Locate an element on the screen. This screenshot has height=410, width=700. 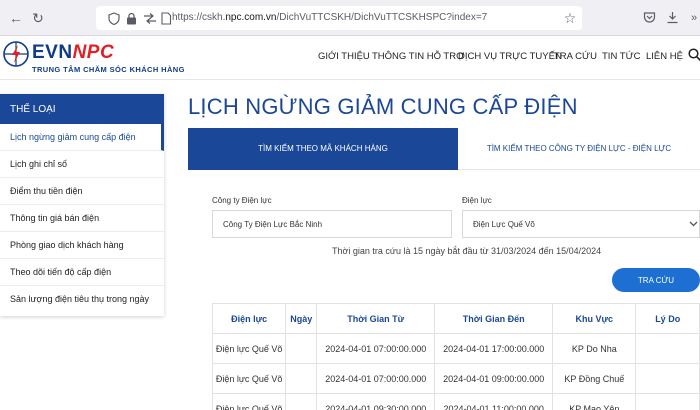
url-host: npc.com.vn is located at coordinates (251, 17).